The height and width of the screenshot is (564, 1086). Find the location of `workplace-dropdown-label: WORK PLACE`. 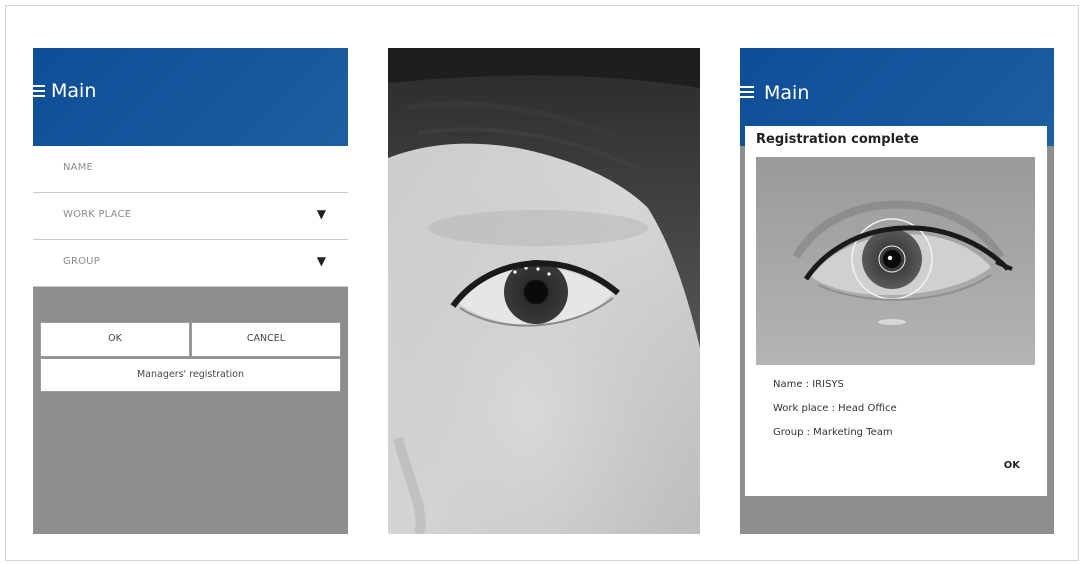

workplace-dropdown-label: WORK PLACE is located at coordinates (97, 214).